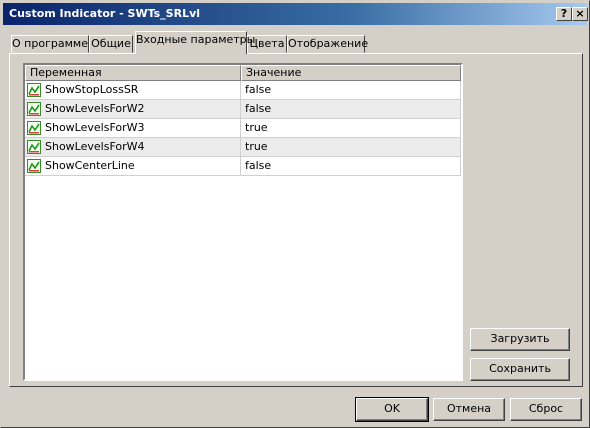 This screenshot has height=428, width=590. What do you see at coordinates (90, 165) in the screenshot?
I see `variable-name: ShowCenterLine` at bounding box center [90, 165].